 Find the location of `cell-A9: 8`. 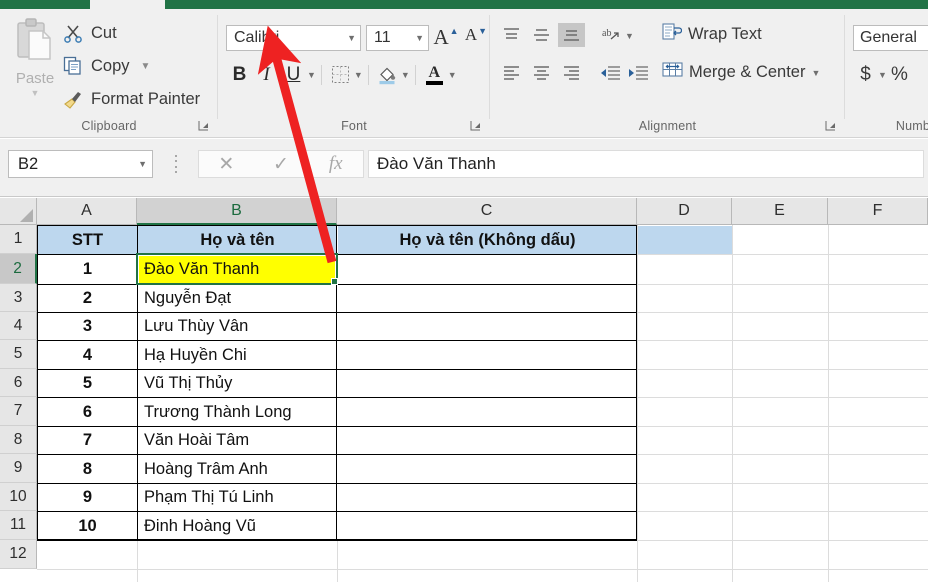

cell-A9: 8 is located at coordinates (87, 469).